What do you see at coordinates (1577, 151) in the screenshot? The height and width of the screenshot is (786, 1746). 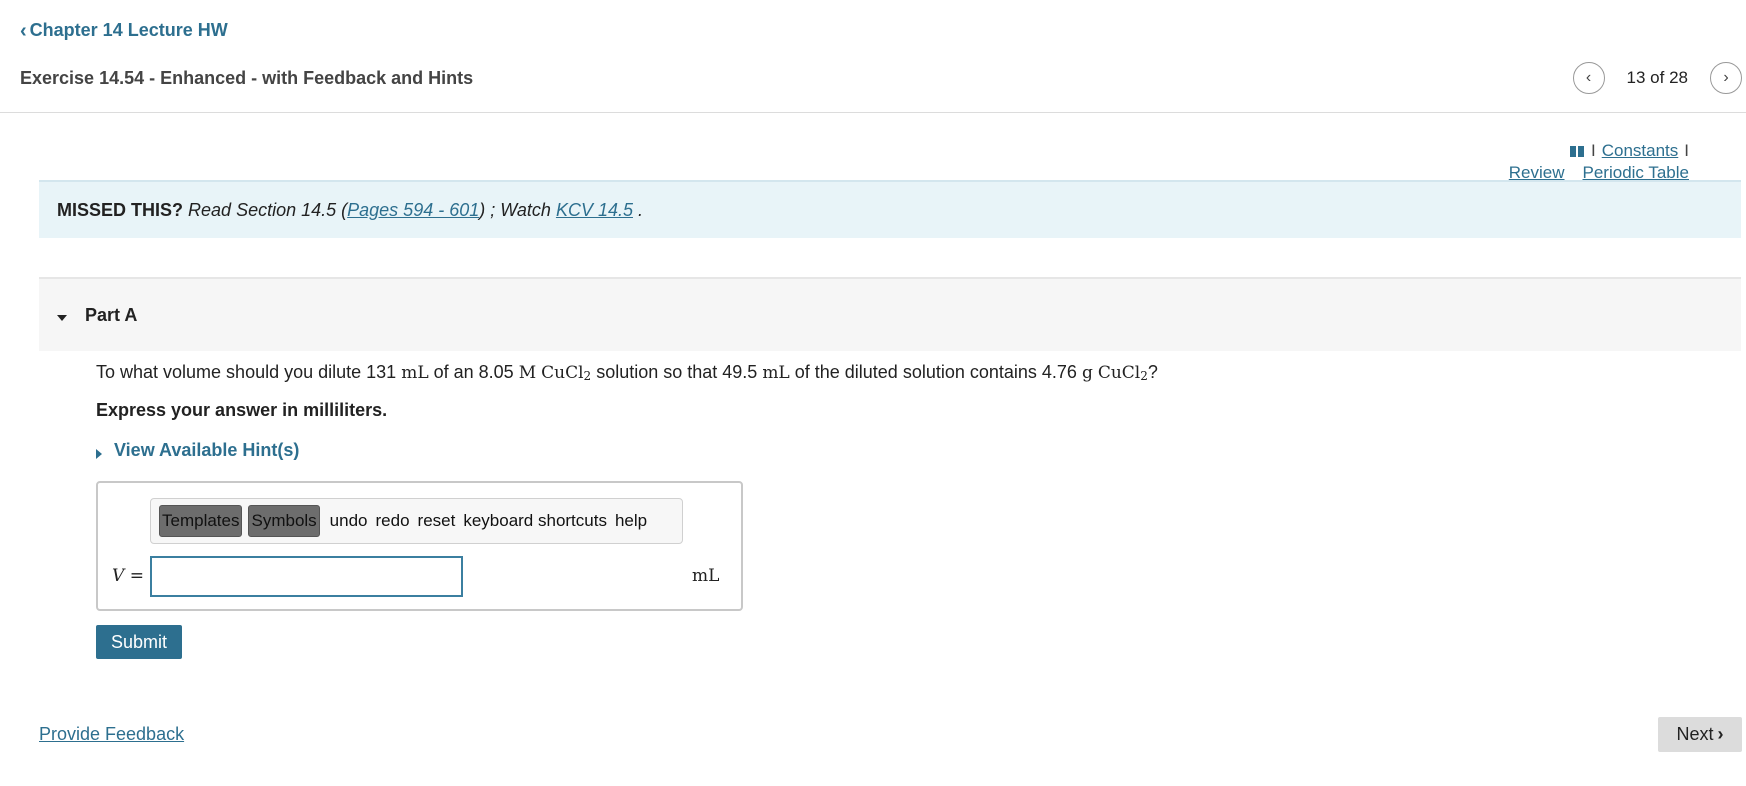 I see `book-icon` at bounding box center [1577, 151].